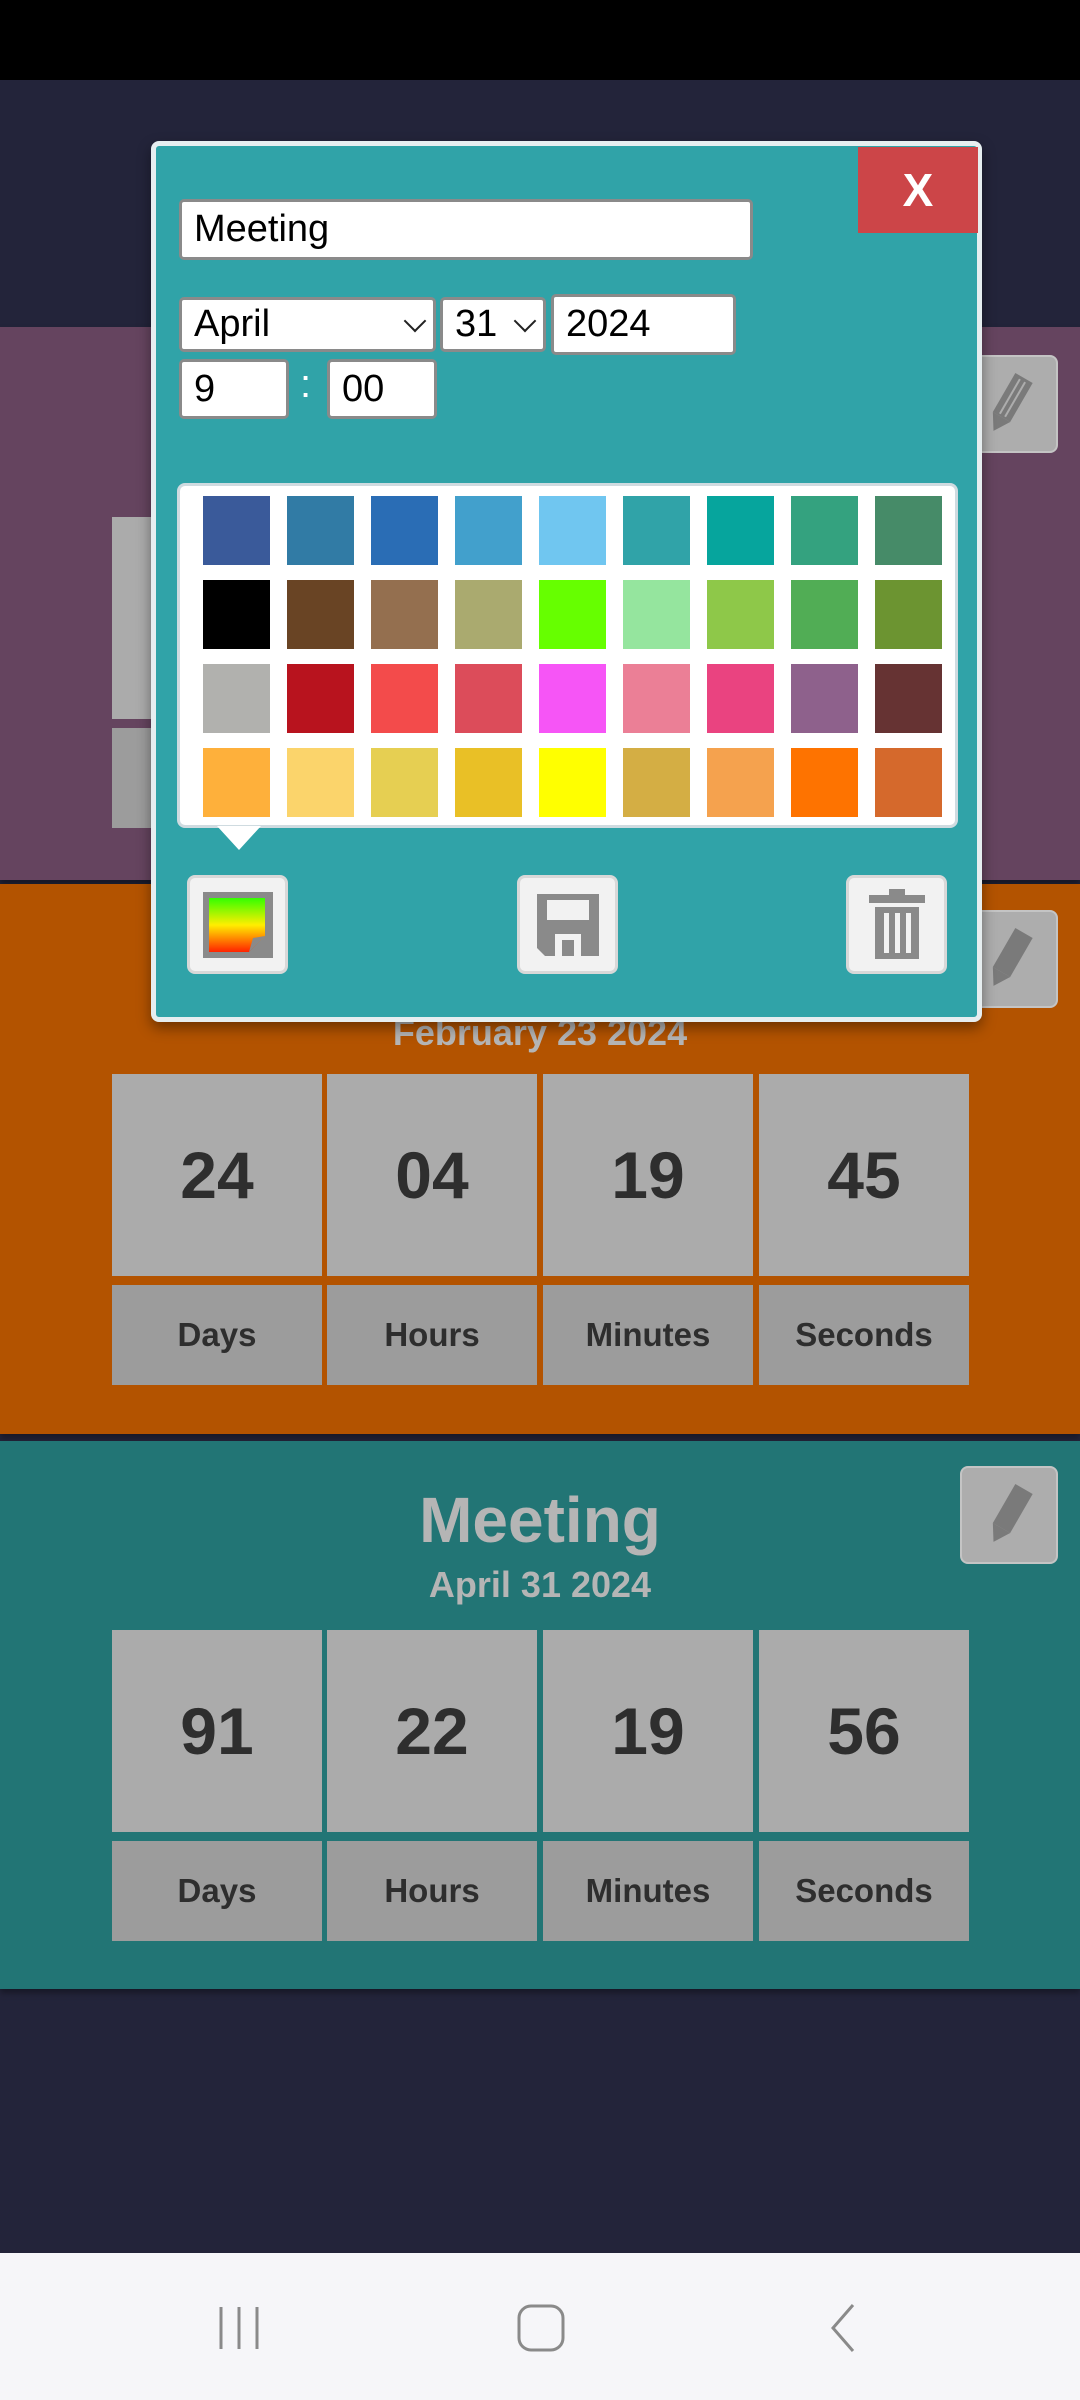 The height and width of the screenshot is (2400, 1080). I want to click on delete-button, so click(896, 924).